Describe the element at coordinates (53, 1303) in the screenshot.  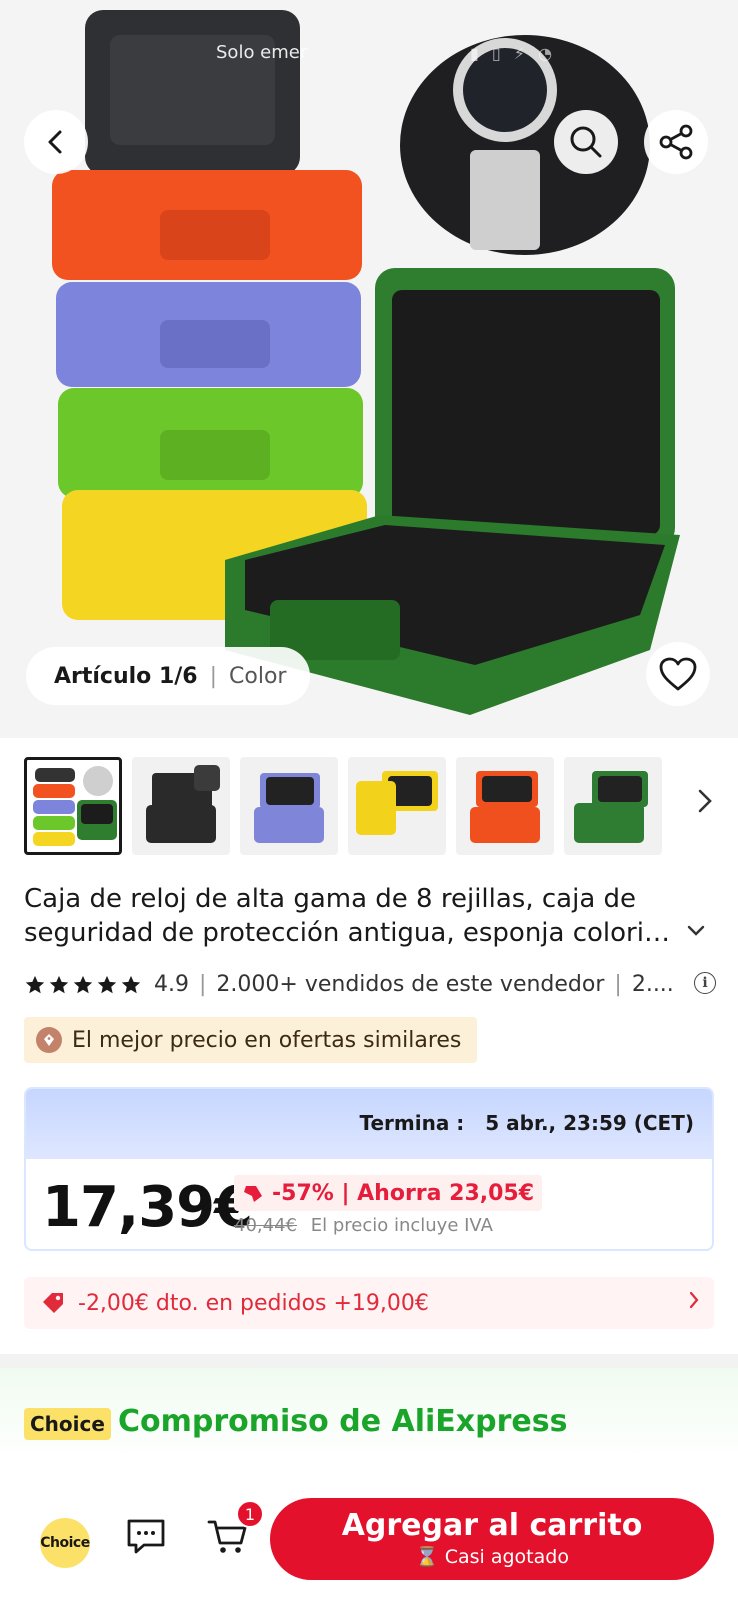
I see `coupon-tag-icon` at that location.